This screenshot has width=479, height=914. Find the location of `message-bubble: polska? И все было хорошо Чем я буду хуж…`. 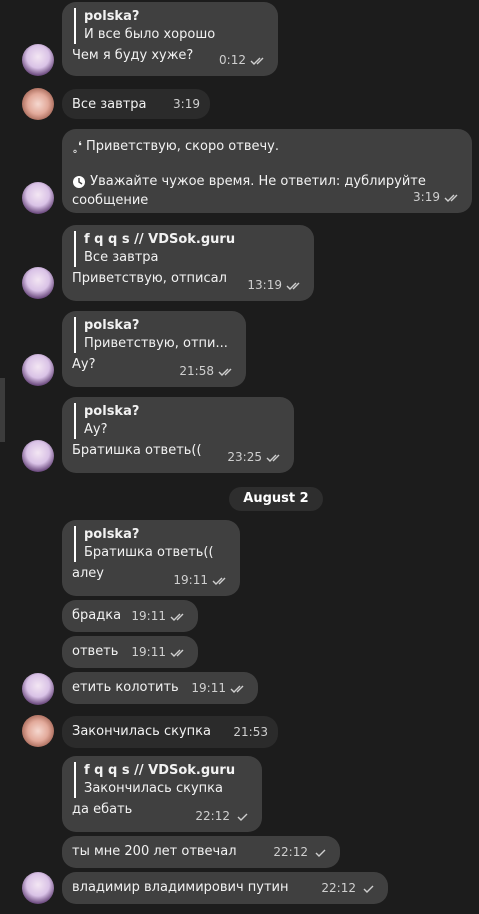

message-bubble: polska? И все было хорошо Чем я буду хуж… is located at coordinates (170, 39).